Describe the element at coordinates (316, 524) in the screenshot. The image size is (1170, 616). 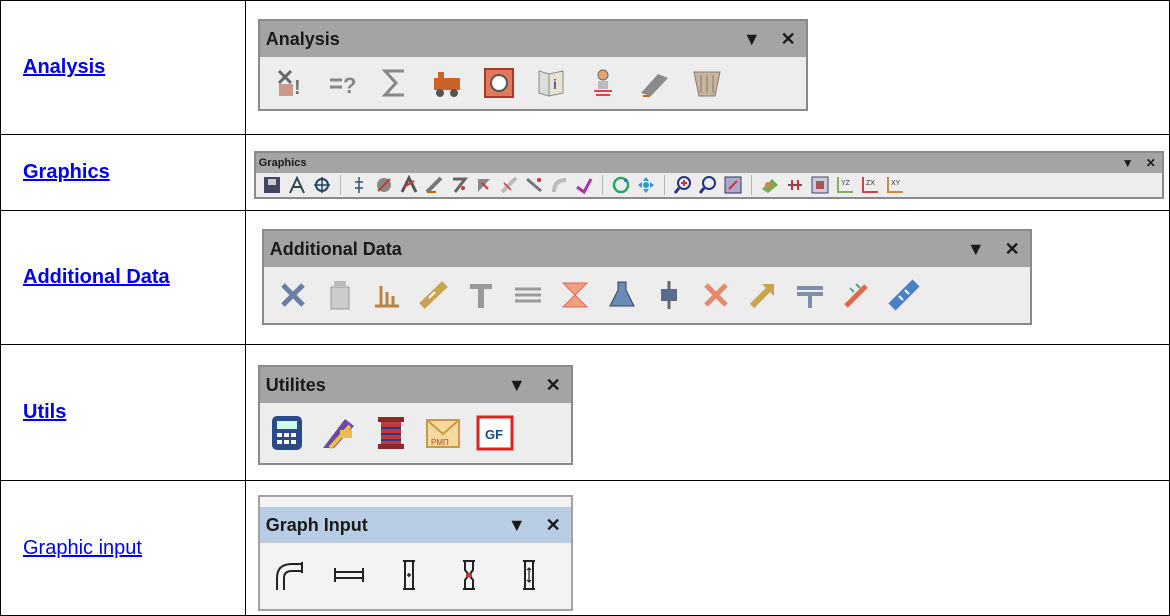
I see `toolbar-title: Graph Input` at that location.